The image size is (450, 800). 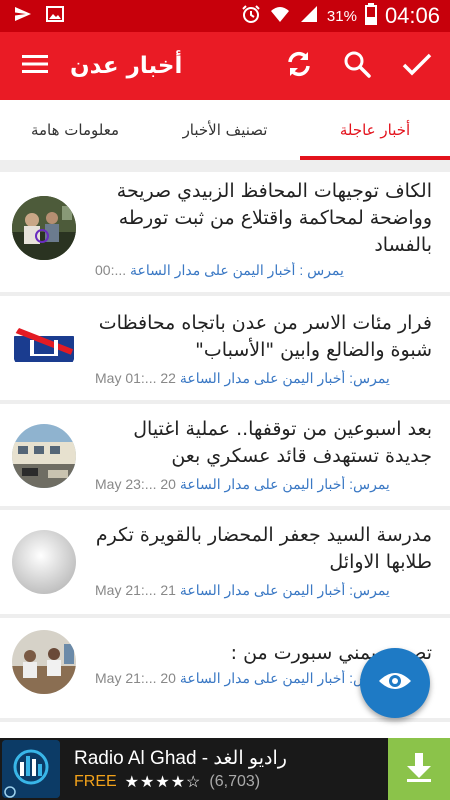 I want to click on checkmark-icon, so click(x=417, y=66).